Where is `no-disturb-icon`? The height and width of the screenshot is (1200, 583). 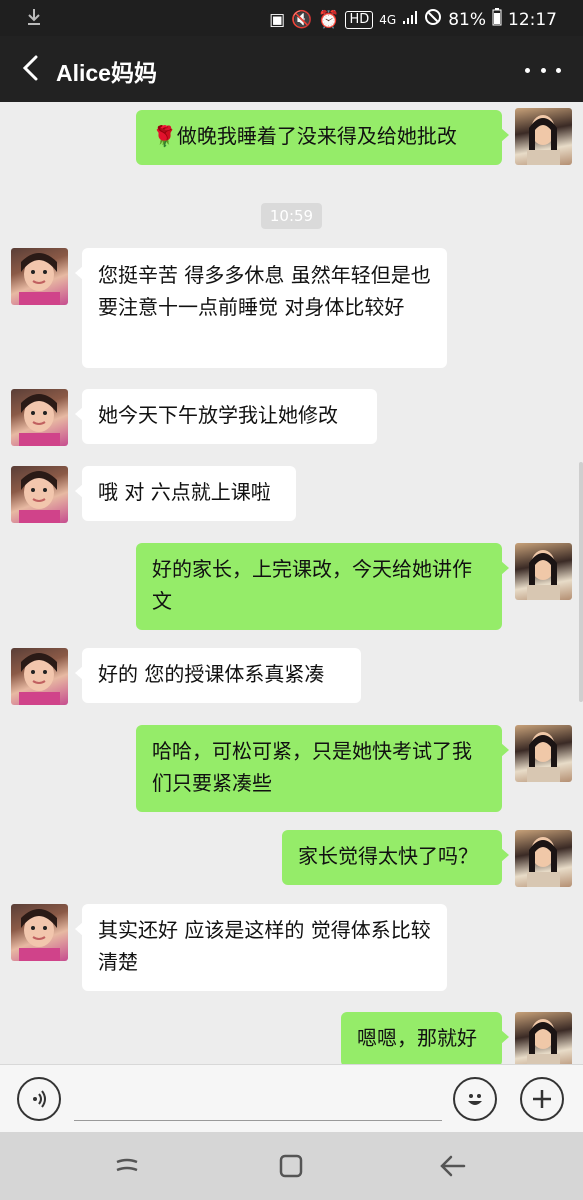
no-disturb-icon is located at coordinates (433, 19).